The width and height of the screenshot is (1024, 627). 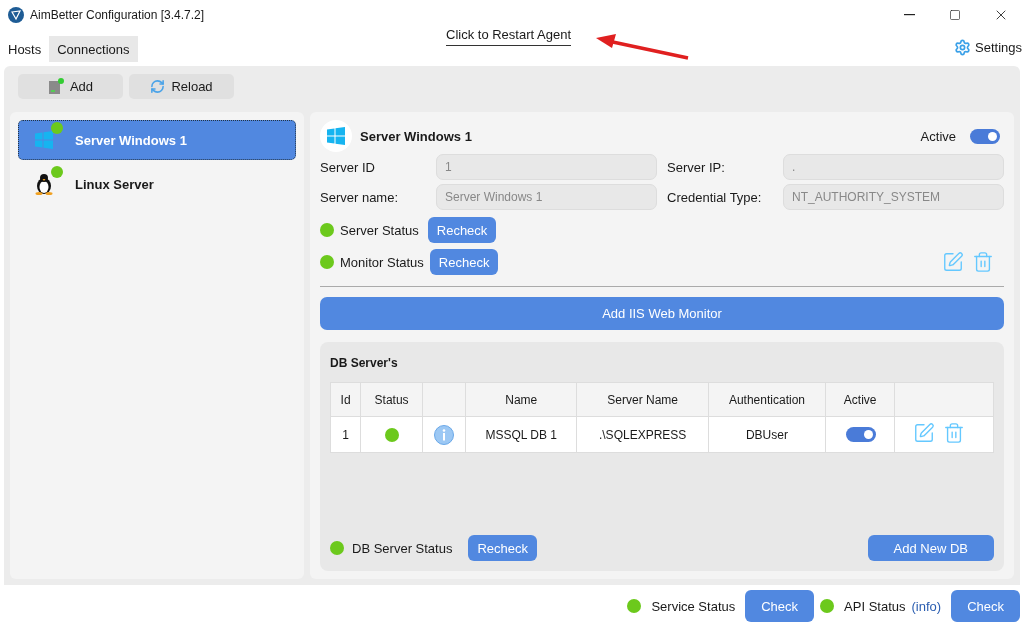 I want to click on status-label: Server Status, so click(x=379, y=230).